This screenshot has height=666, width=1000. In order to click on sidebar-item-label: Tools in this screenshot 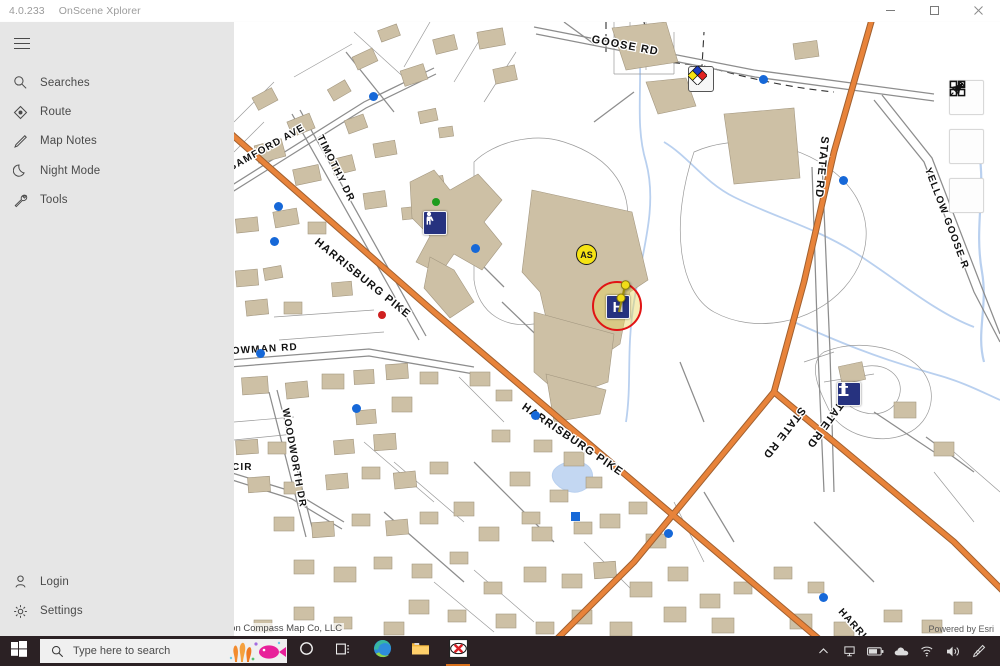, I will do `click(54, 200)`.